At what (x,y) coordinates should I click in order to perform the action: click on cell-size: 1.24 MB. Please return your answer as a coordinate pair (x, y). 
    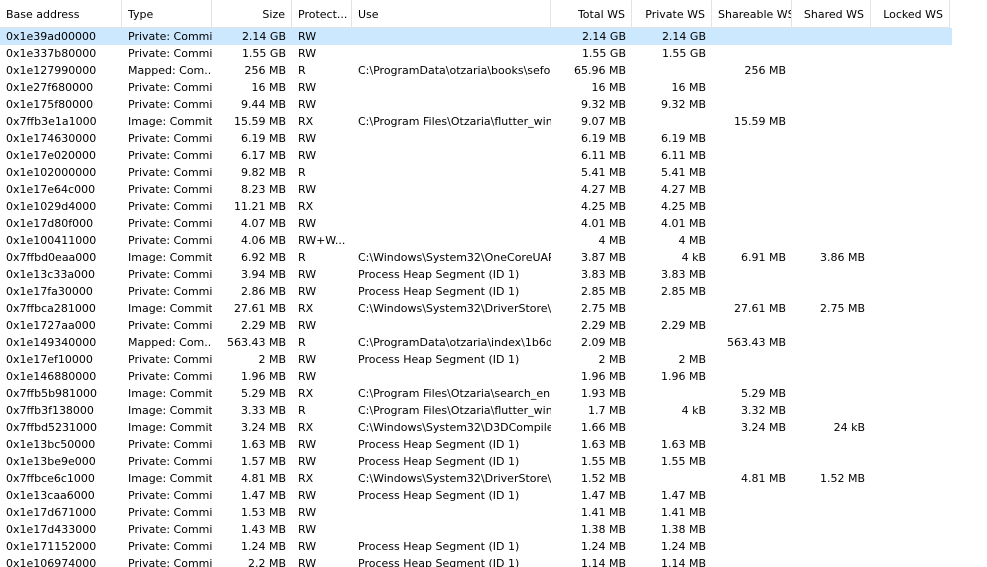
    Looking at the image, I should click on (263, 546).